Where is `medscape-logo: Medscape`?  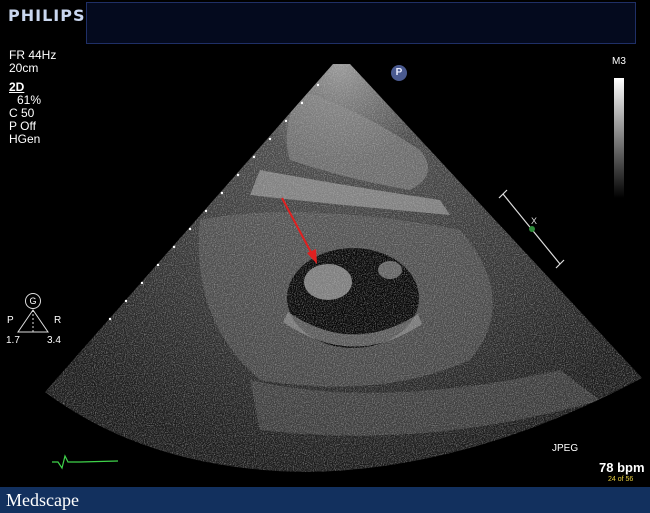 medscape-logo: Medscape is located at coordinates (42, 500).